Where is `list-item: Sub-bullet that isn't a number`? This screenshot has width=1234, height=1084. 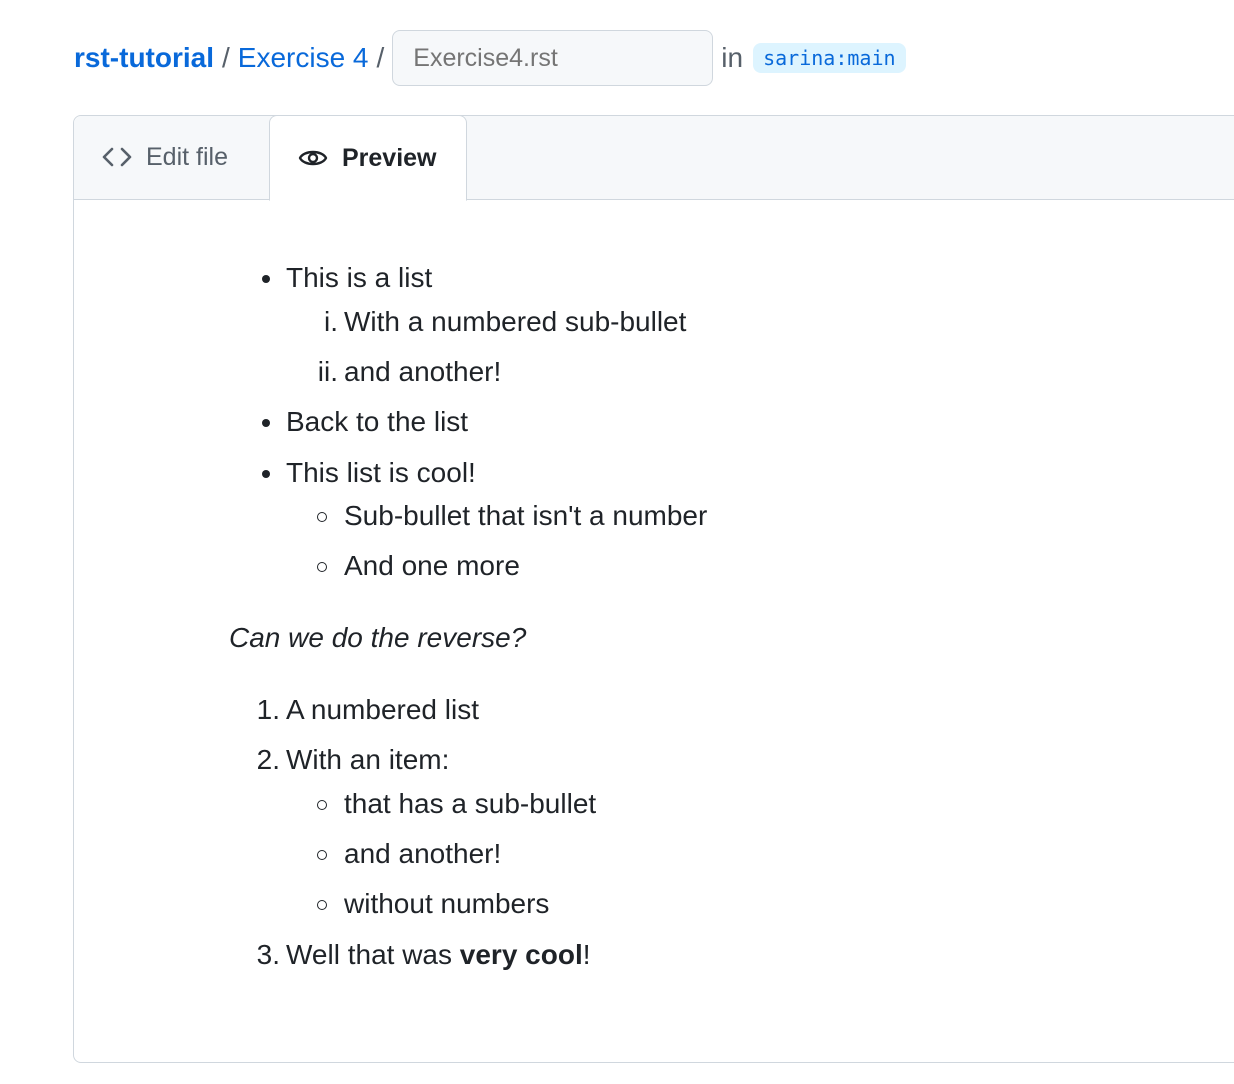 list-item: Sub-bullet that isn't a number is located at coordinates (526, 515).